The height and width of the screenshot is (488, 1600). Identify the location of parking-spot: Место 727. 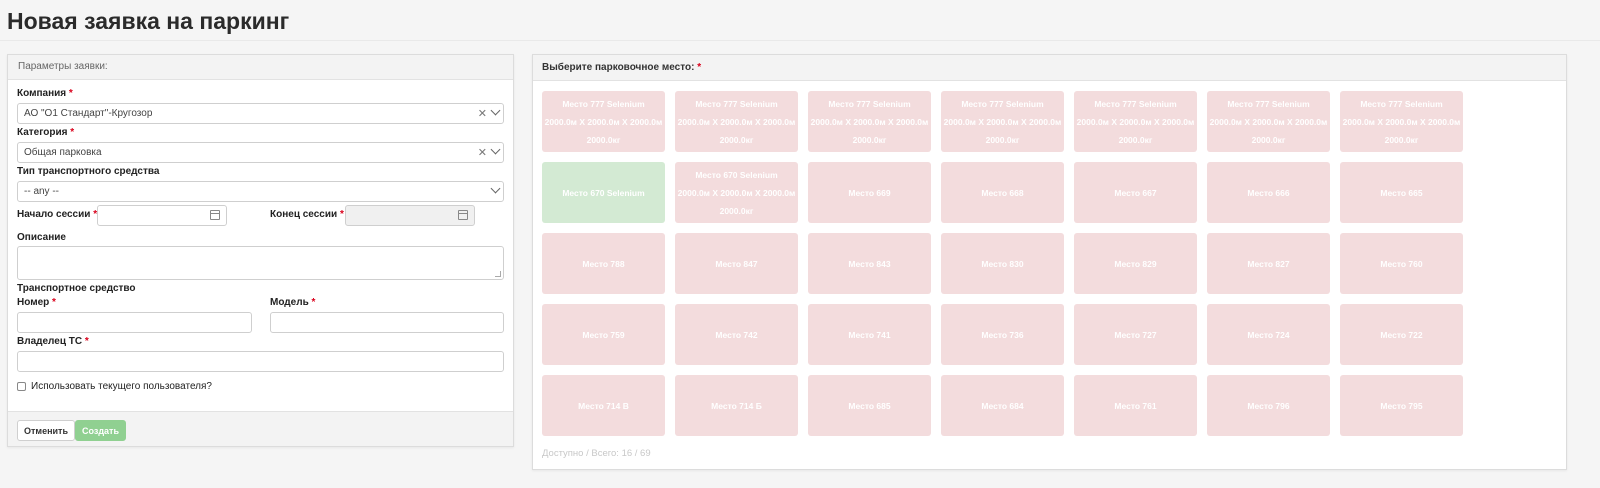
(1135, 334).